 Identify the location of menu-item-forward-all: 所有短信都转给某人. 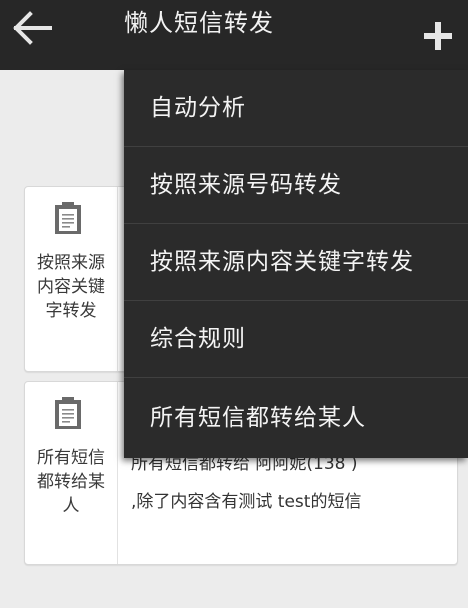
(296, 418).